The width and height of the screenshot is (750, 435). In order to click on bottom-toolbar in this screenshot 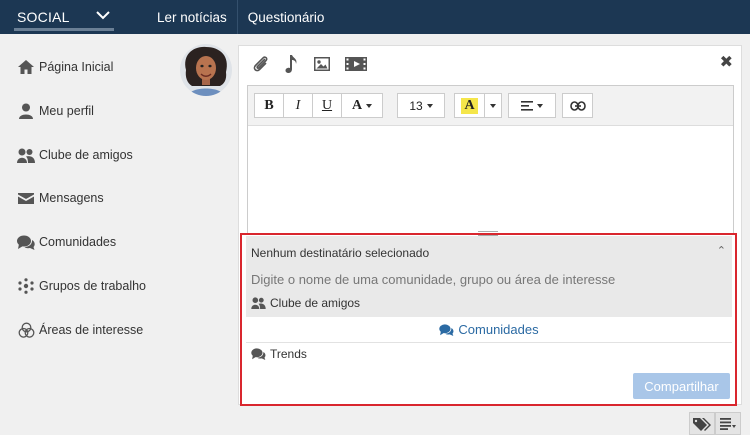, I will do `click(715, 423)`.